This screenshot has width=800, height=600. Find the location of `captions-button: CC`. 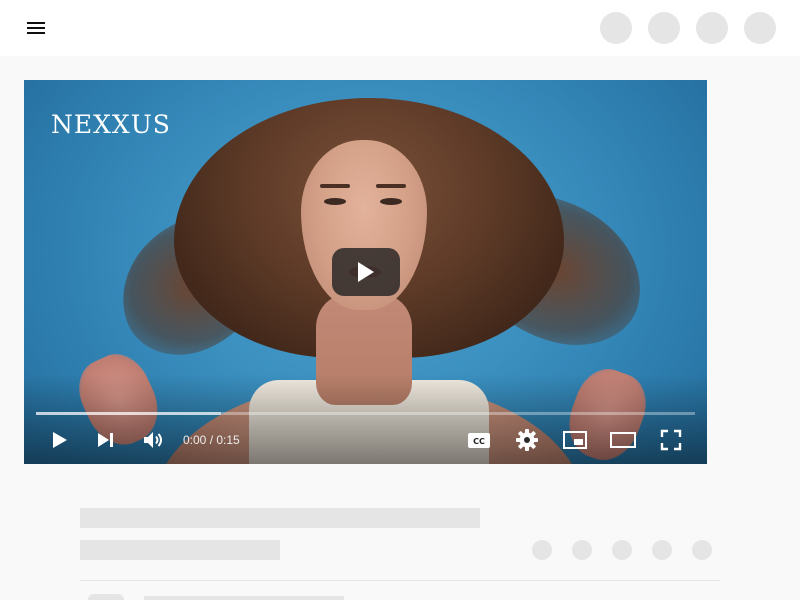

captions-button: CC is located at coordinates (479, 440).